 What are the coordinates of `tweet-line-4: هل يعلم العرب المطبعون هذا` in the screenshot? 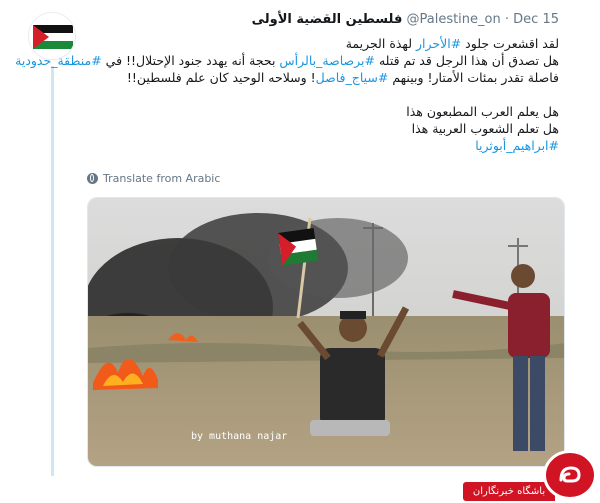 It's located at (482, 111).